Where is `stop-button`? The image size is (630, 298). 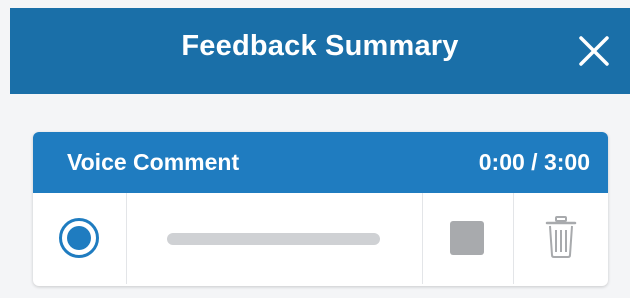 stop-button is located at coordinates (467, 238).